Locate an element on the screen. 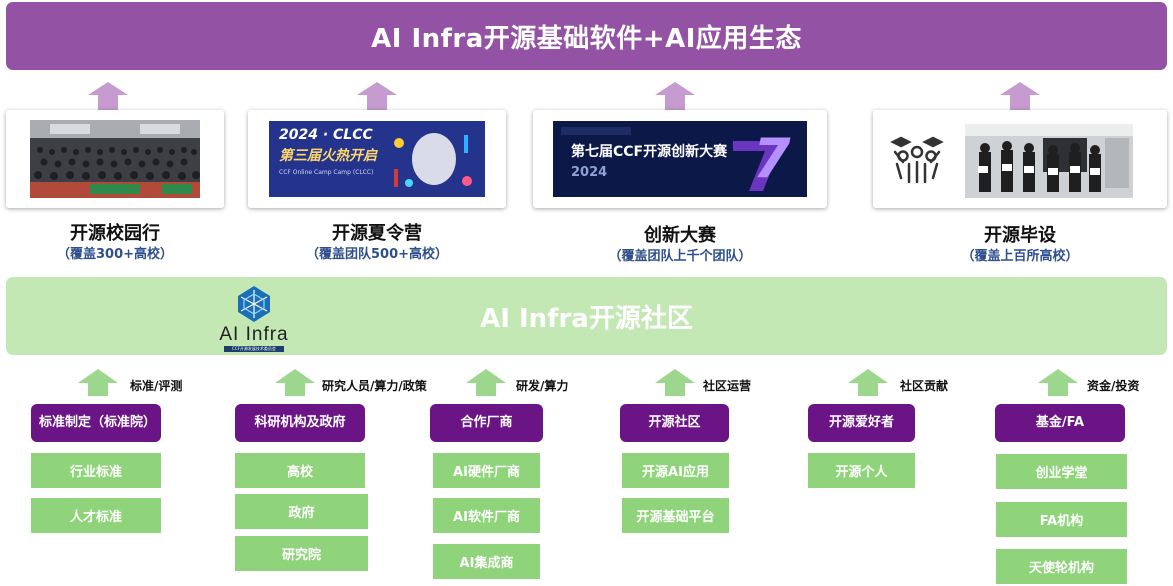  stakeholder-header: 开源社区 is located at coordinates (674, 423).